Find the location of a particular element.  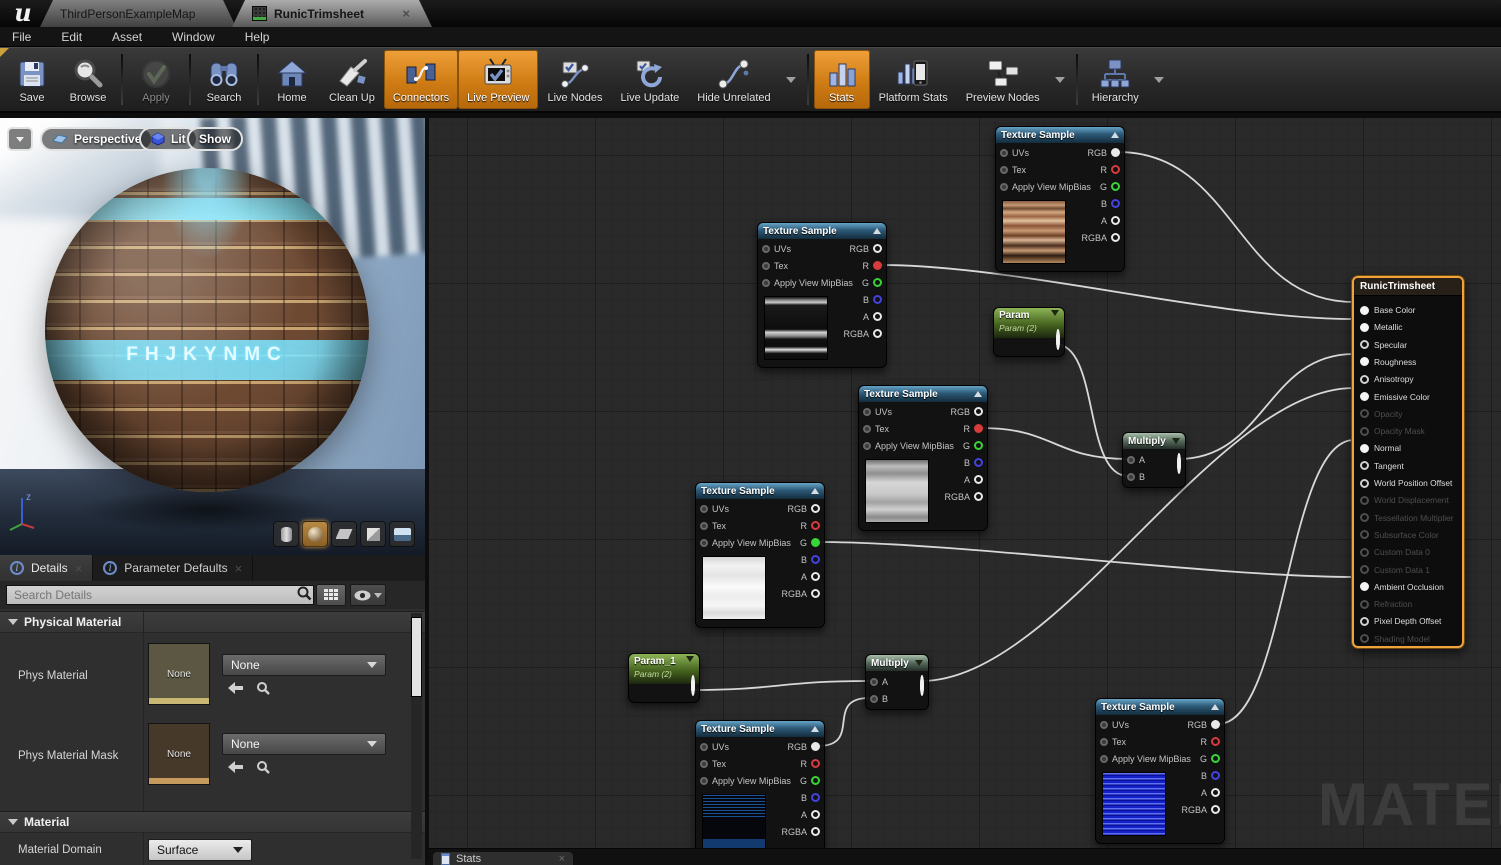

connectors-button: Connectors is located at coordinates (421, 79).